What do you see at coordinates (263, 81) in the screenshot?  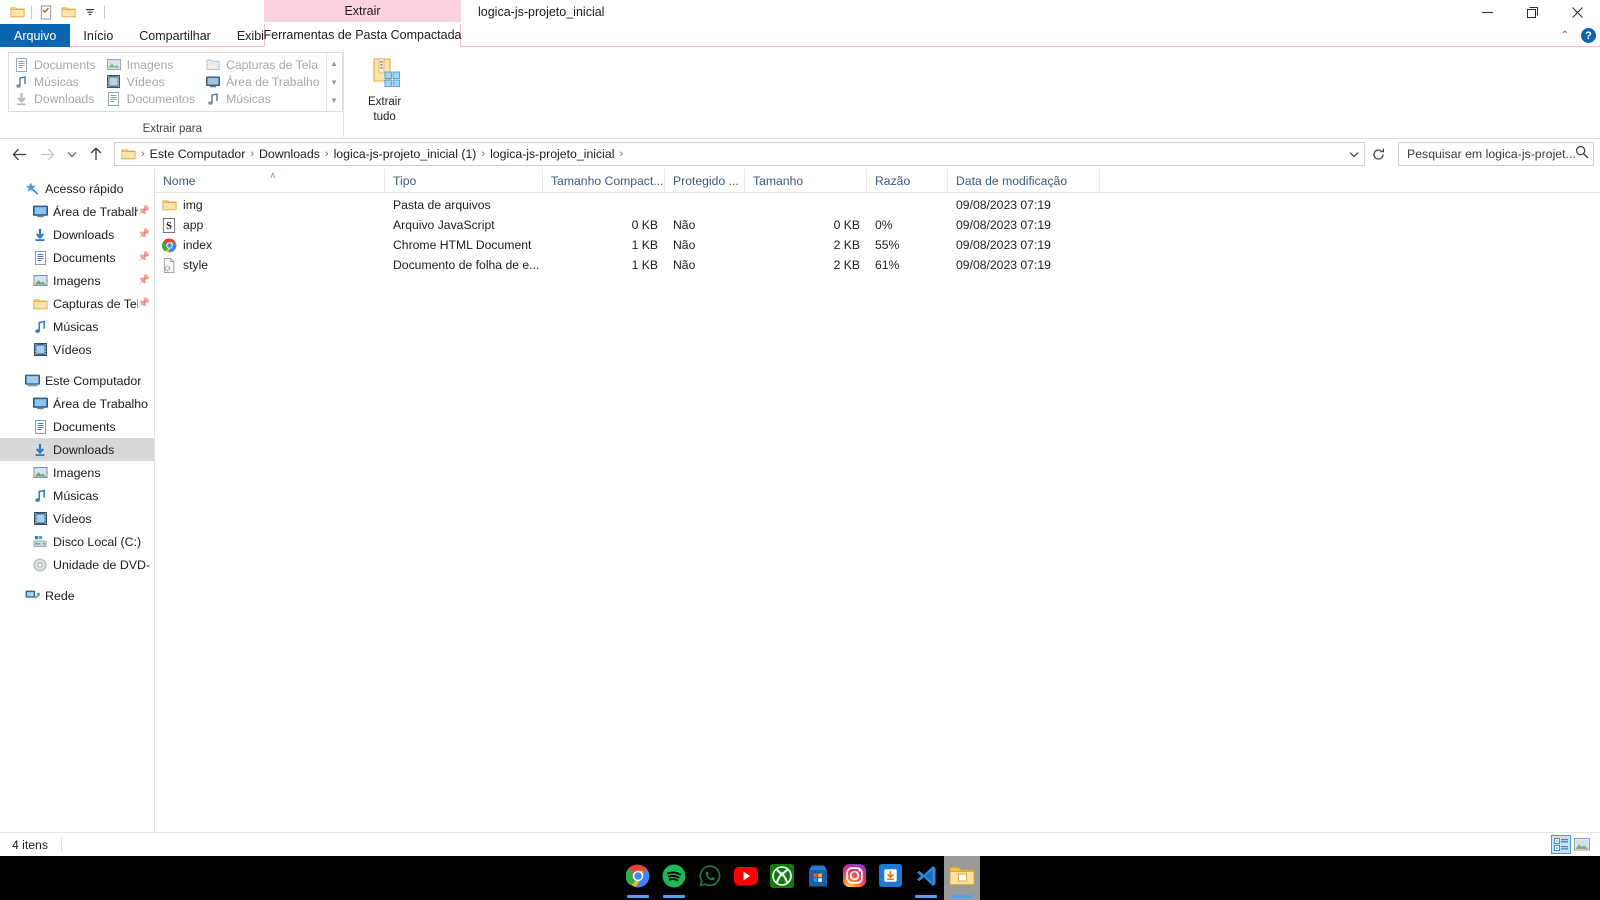 I see `gallery-item-area-de-trabalho: Área de Trabalho` at bounding box center [263, 81].